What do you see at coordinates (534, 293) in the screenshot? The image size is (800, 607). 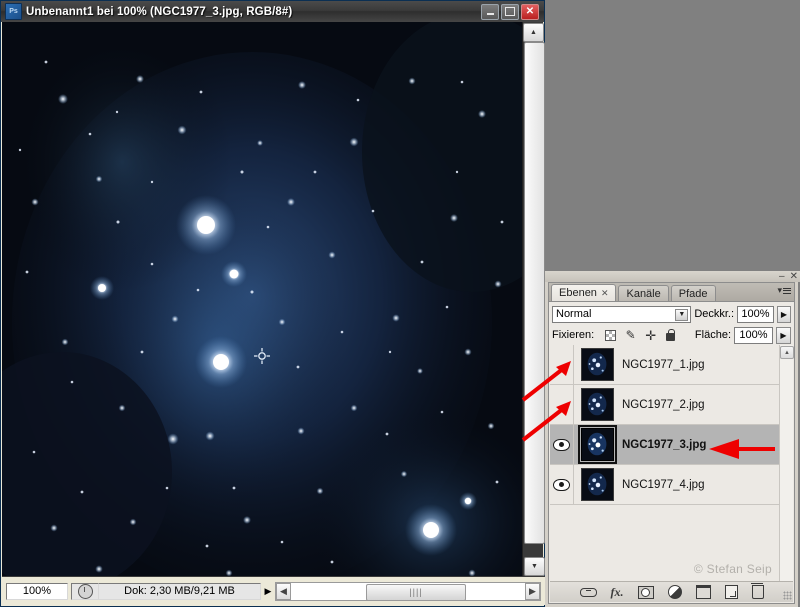 I see `vertical-scroll-thumb` at bounding box center [534, 293].